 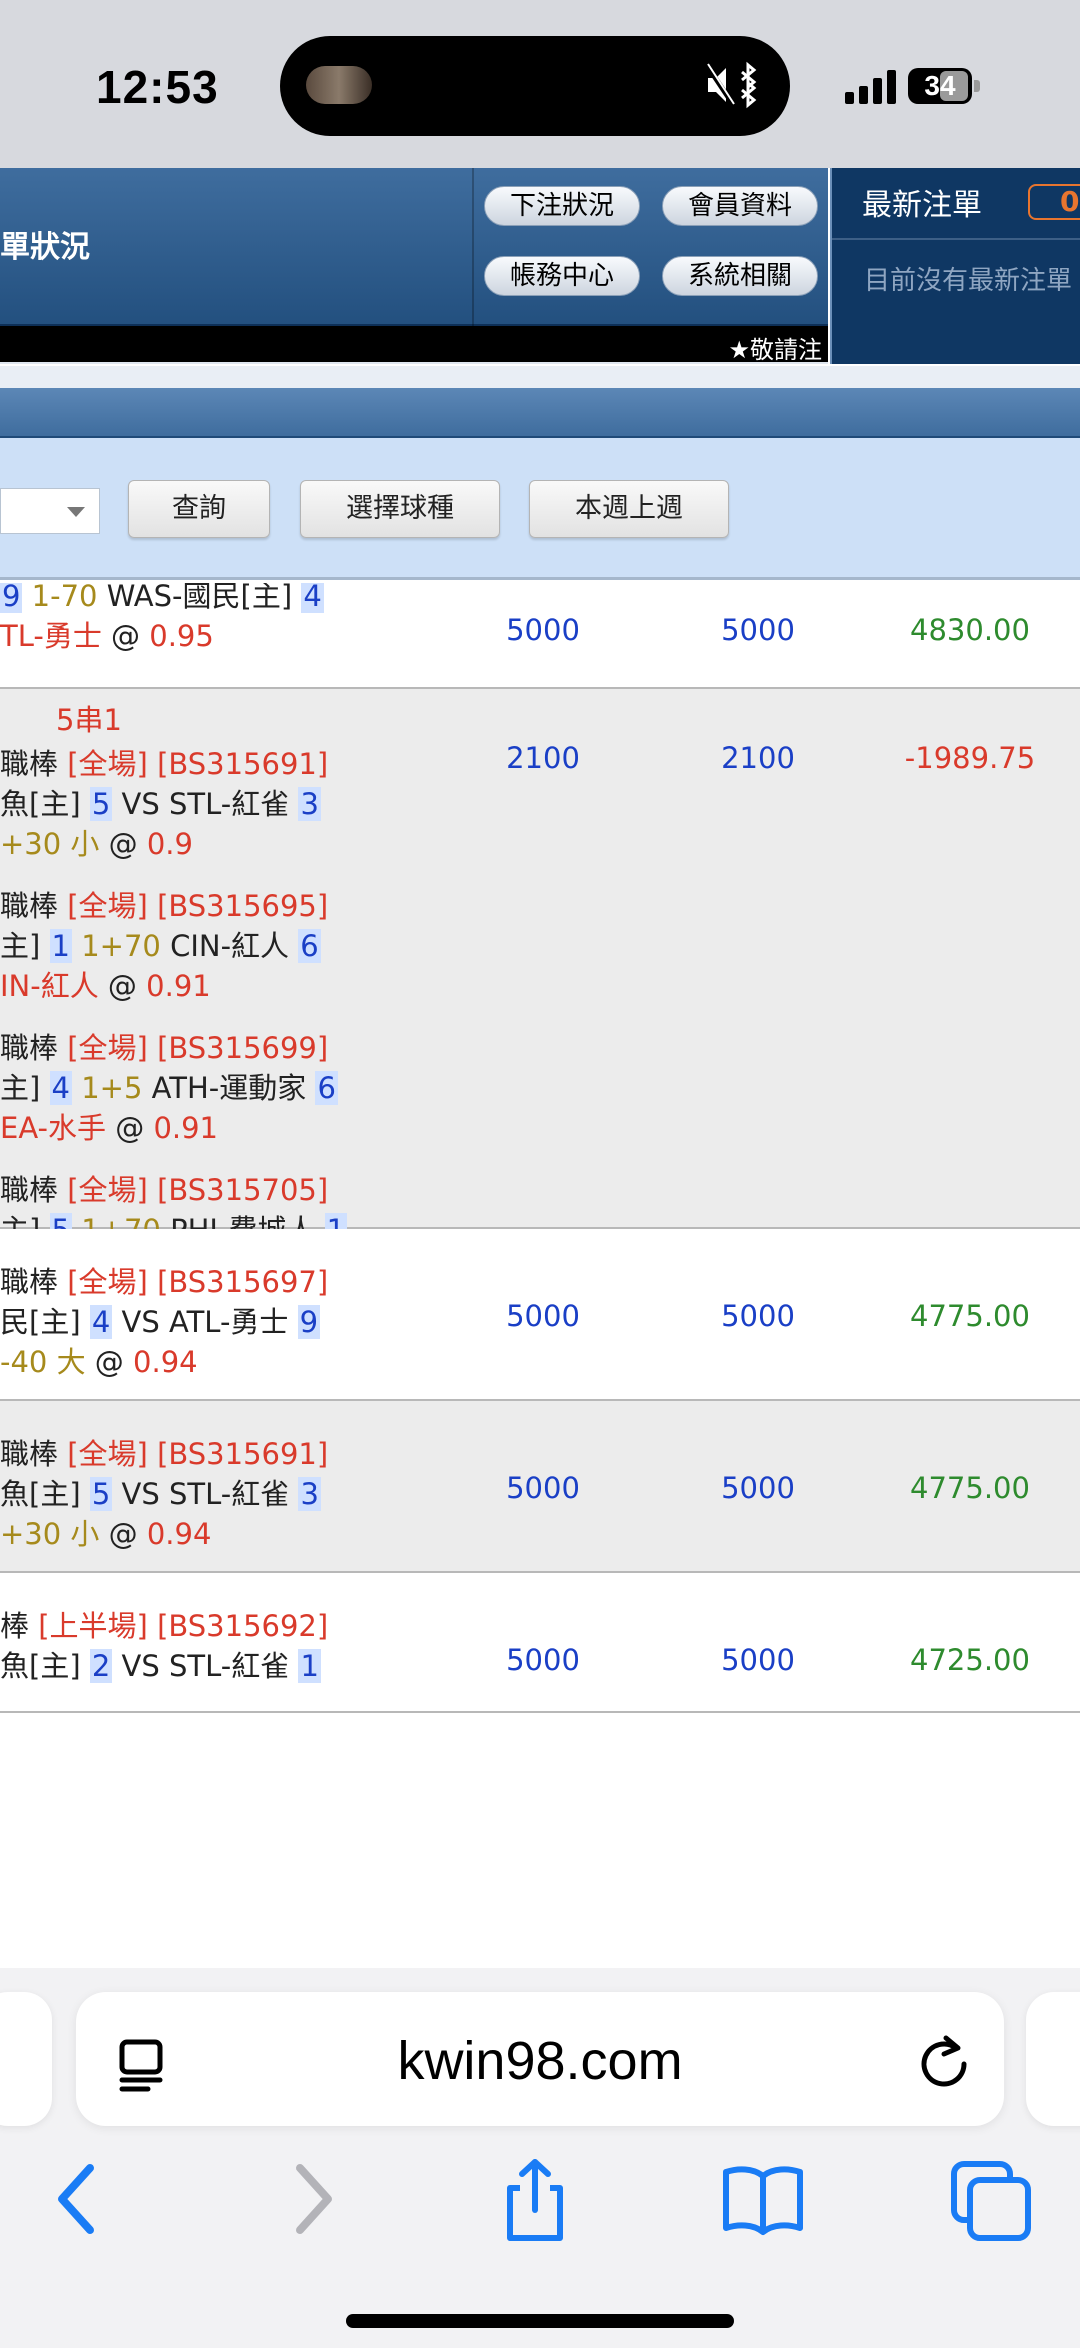 What do you see at coordinates (311, 2199) in the screenshot?
I see `forward-icon` at bounding box center [311, 2199].